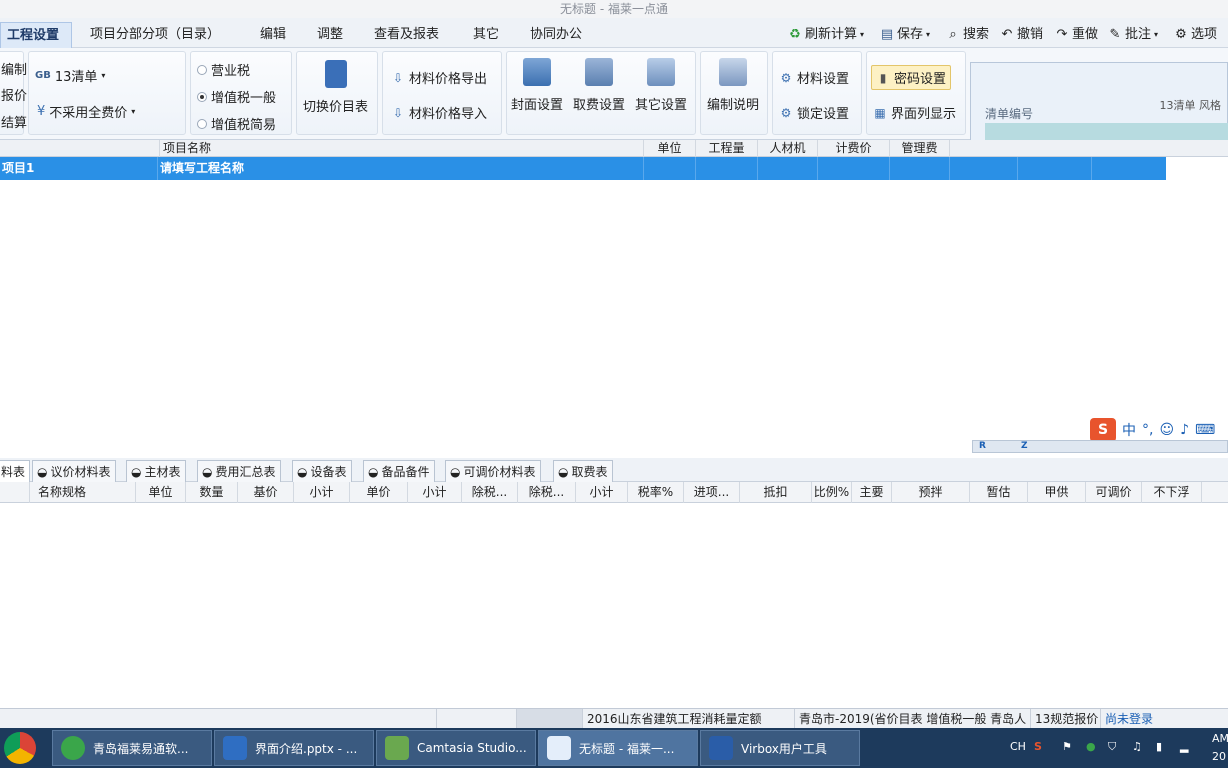 The image size is (1228, 768). What do you see at coordinates (239, 471) in the screenshot?
I see `tab-fee-summary: ◒ 费用汇总表` at bounding box center [239, 471].